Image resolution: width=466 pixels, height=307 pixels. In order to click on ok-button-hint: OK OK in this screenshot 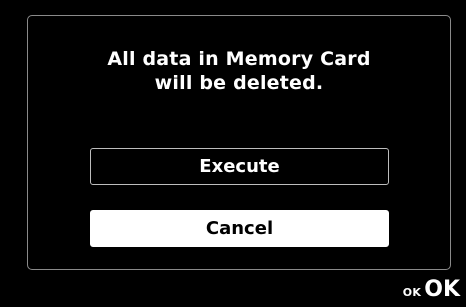, I will do `click(431, 290)`.